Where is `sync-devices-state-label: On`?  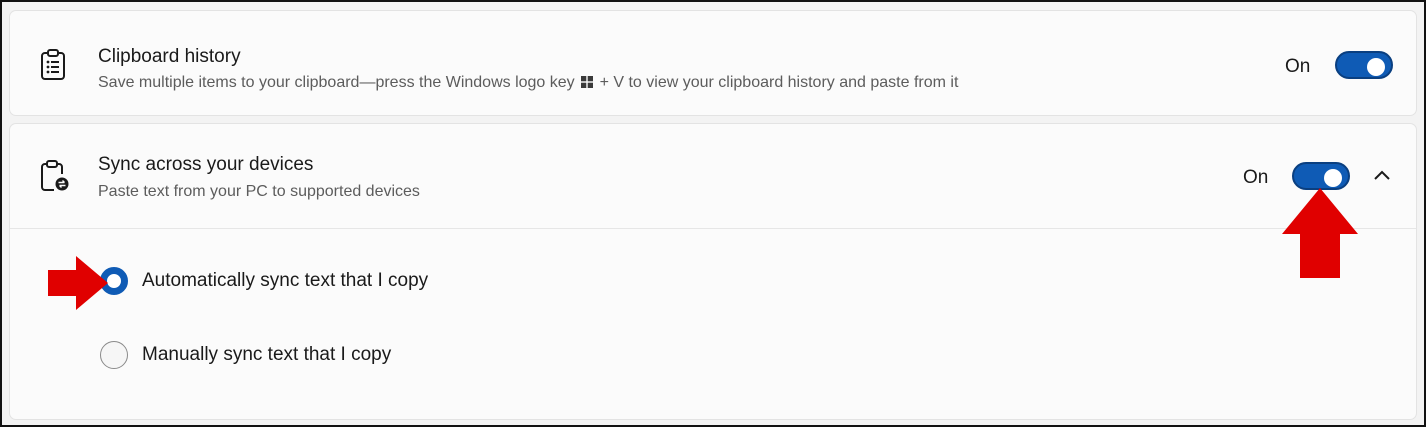 sync-devices-state-label: On is located at coordinates (1256, 177).